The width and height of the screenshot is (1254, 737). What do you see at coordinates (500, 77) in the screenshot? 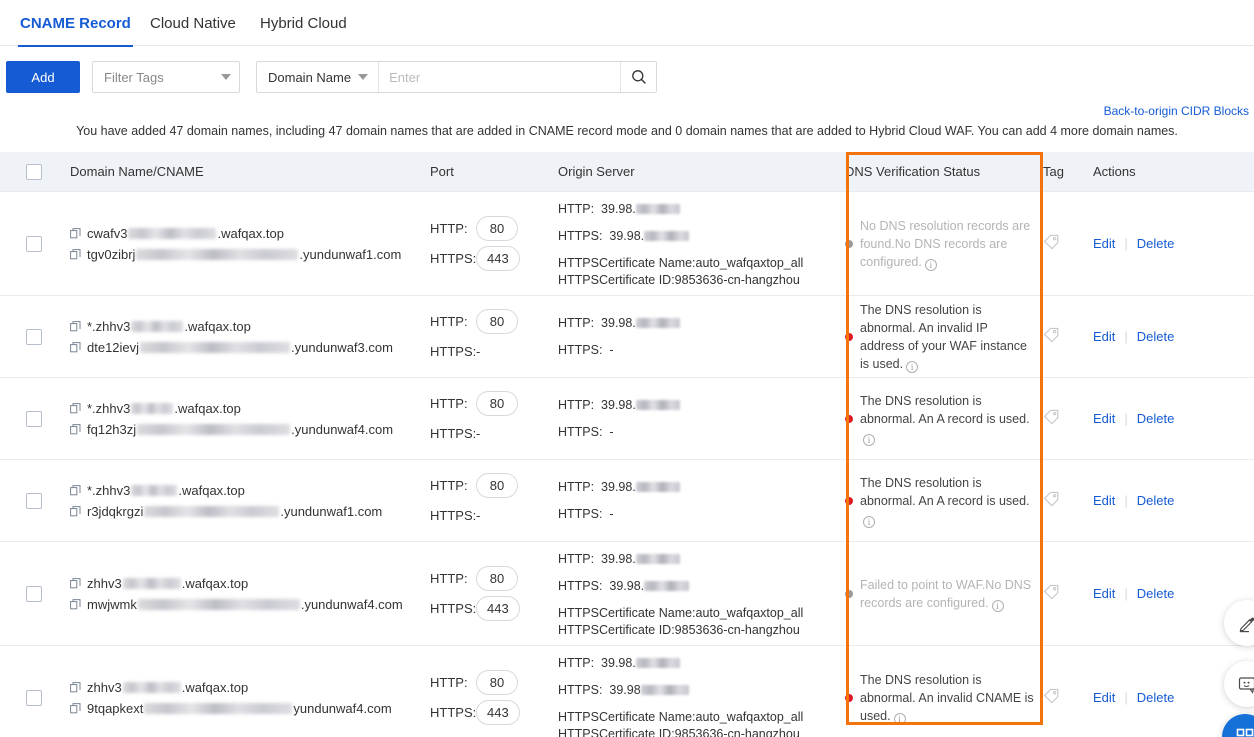
I see `search-input` at bounding box center [500, 77].